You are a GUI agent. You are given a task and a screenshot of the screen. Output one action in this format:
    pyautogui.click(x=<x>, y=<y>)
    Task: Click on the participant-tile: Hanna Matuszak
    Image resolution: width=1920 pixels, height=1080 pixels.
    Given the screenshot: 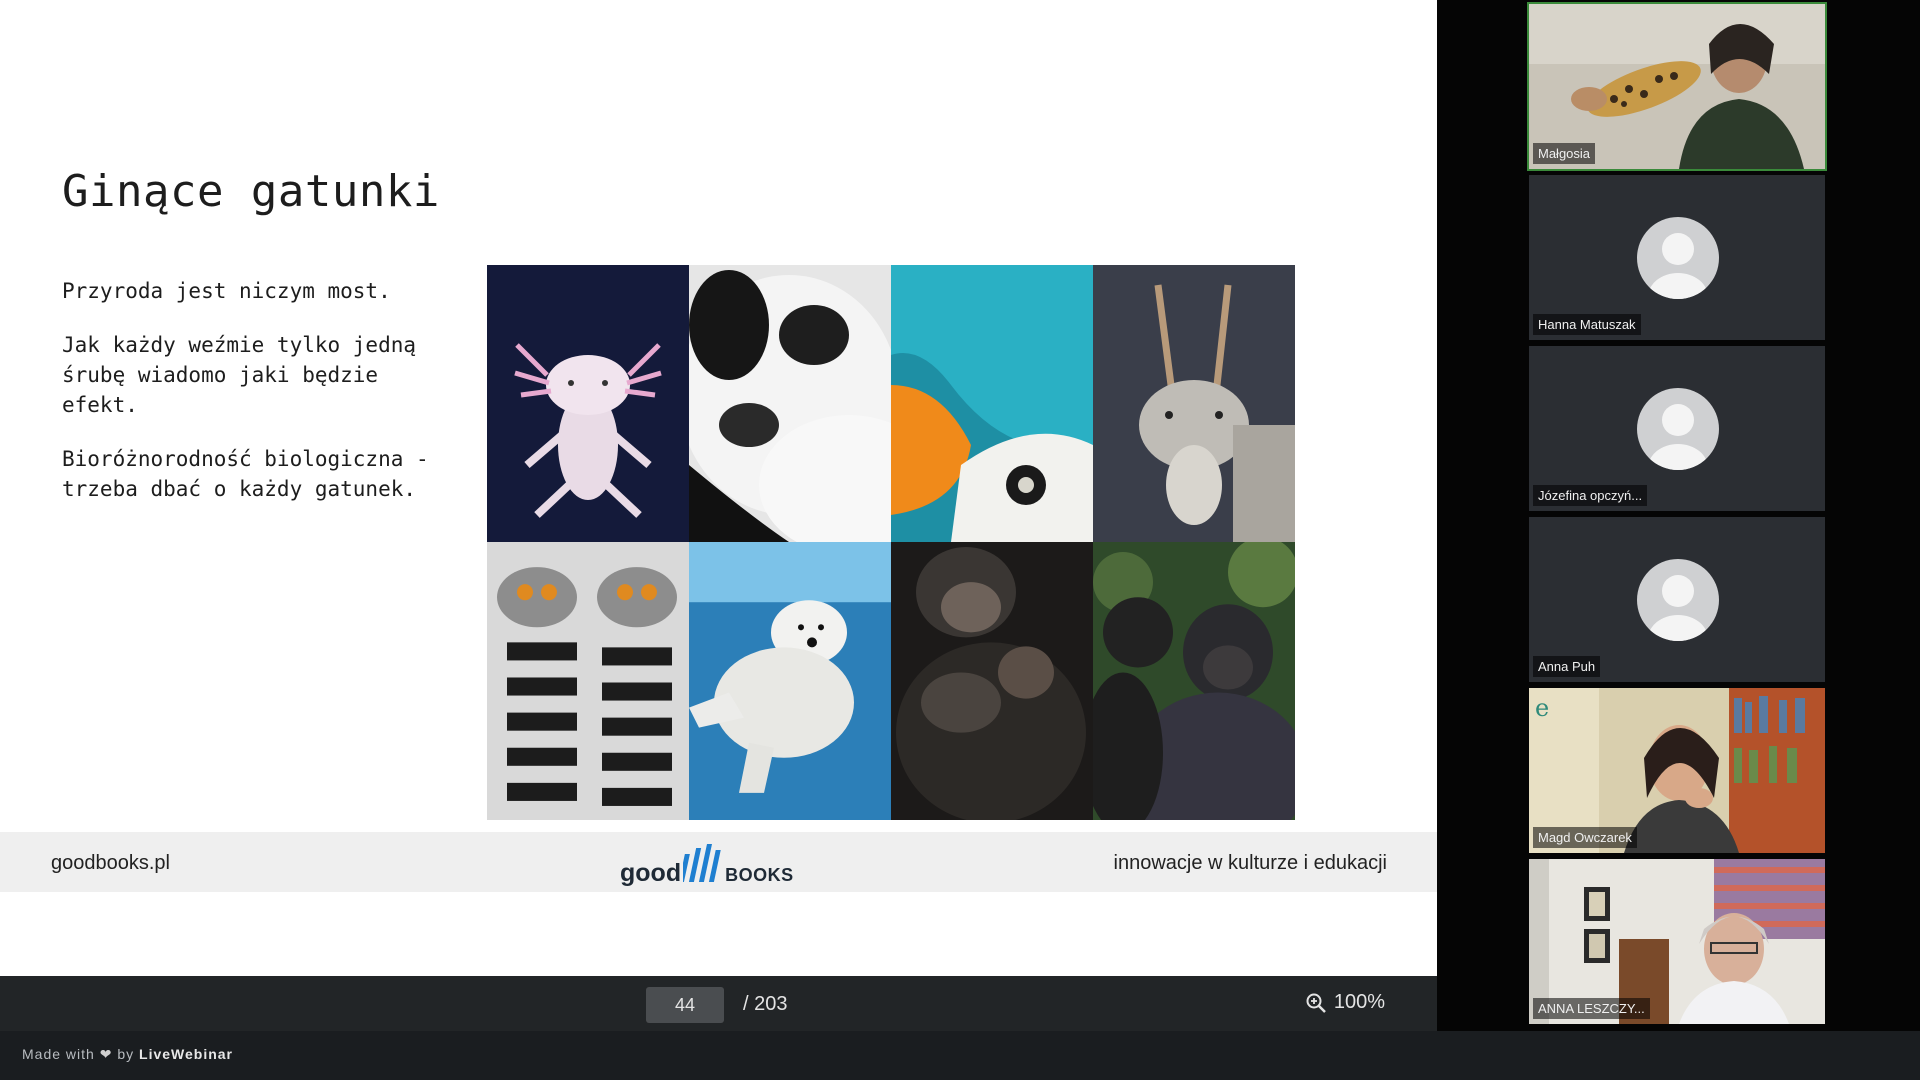 What is the action you would take?
    pyautogui.click(x=1677, y=257)
    